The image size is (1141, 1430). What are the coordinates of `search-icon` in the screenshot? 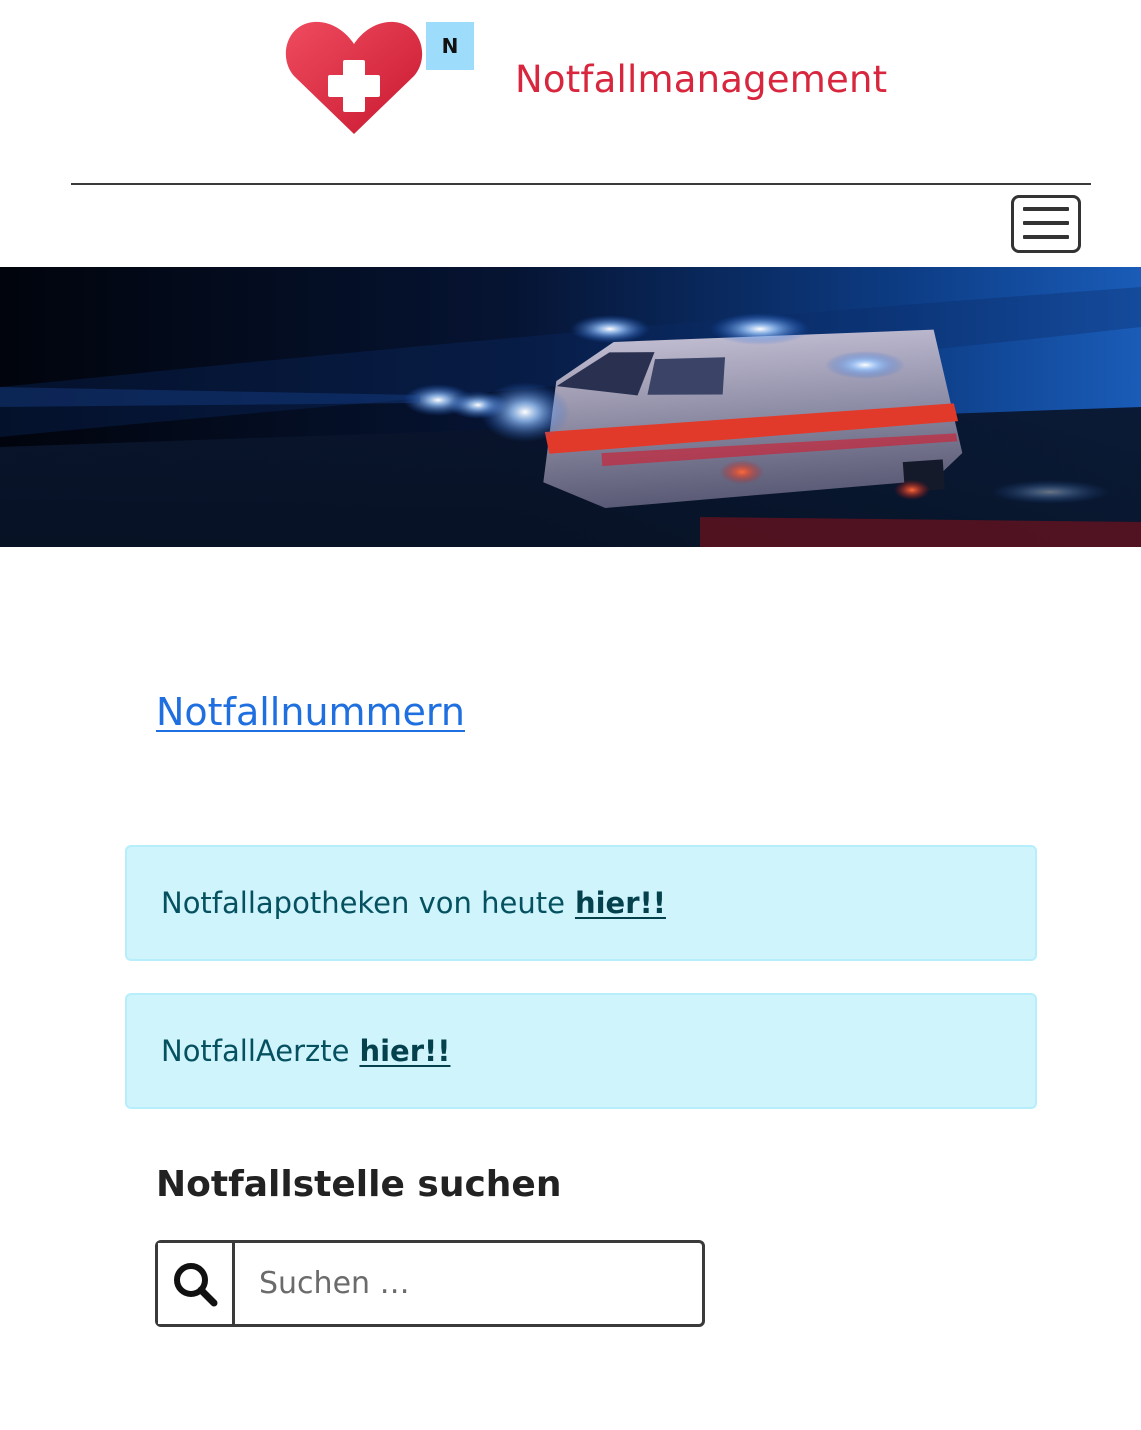 It's located at (196, 1284).